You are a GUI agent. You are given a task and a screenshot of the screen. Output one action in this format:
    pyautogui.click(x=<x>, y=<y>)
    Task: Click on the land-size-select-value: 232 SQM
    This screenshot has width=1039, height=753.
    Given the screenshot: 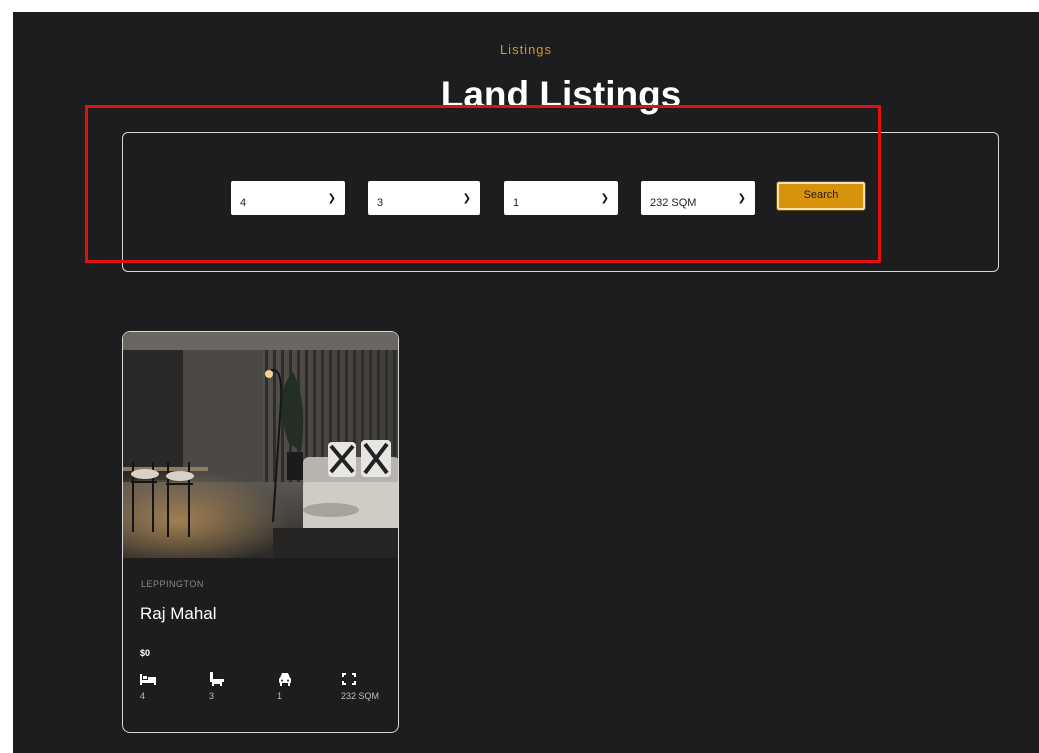 What is the action you would take?
    pyautogui.click(x=673, y=203)
    